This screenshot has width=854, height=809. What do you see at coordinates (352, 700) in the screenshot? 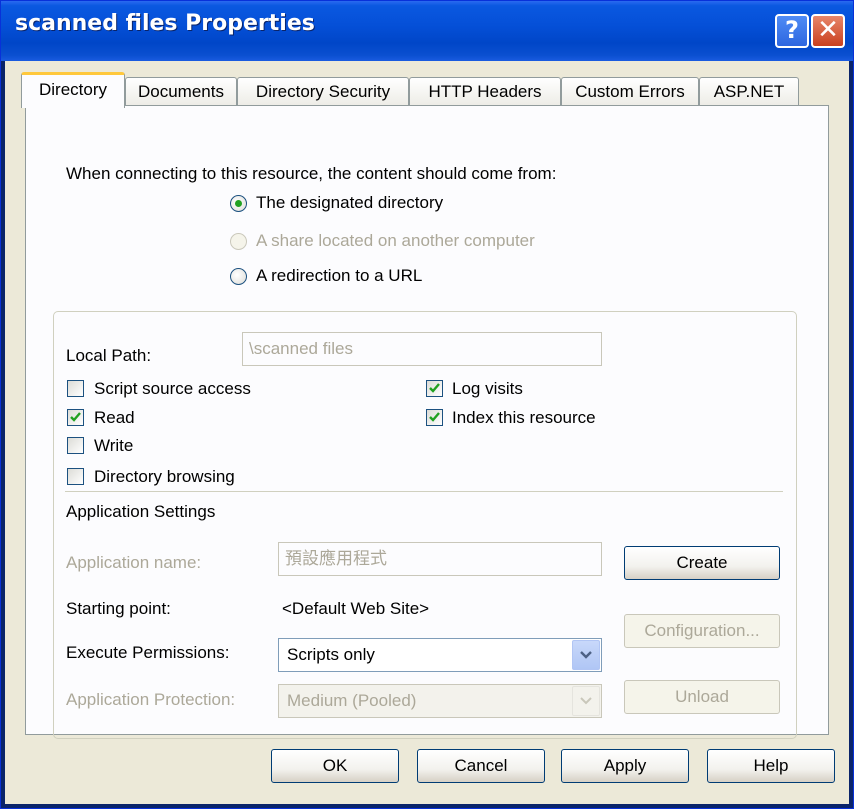
I see `application-protection-value: Medium (Pooled)` at bounding box center [352, 700].